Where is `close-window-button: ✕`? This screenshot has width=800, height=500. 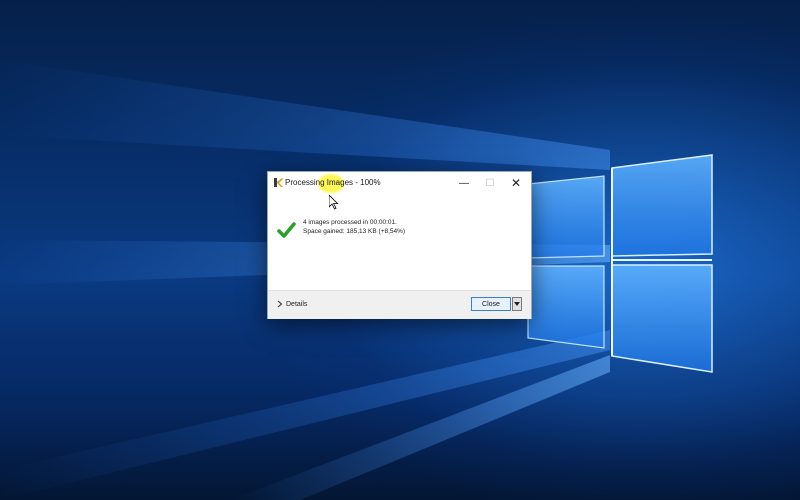 close-window-button: ✕ is located at coordinates (516, 183).